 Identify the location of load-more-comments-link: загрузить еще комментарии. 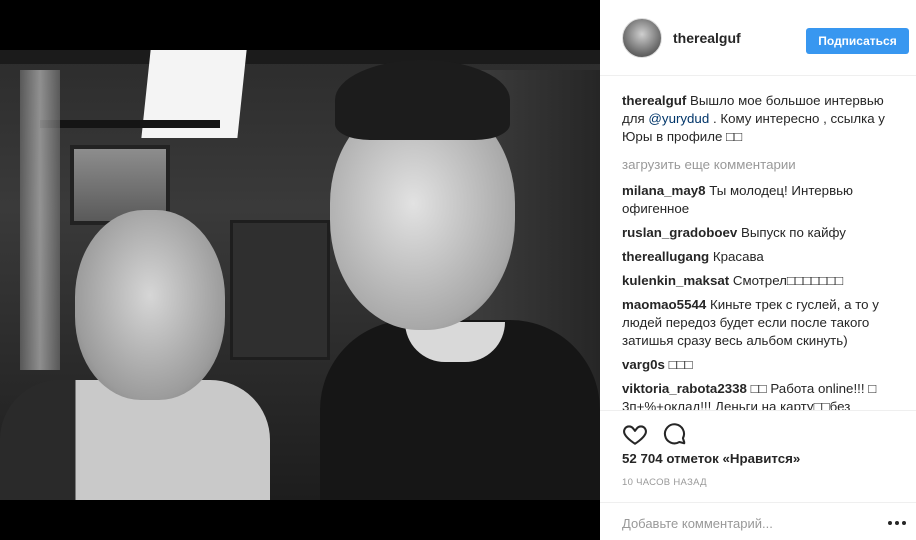
(766, 165).